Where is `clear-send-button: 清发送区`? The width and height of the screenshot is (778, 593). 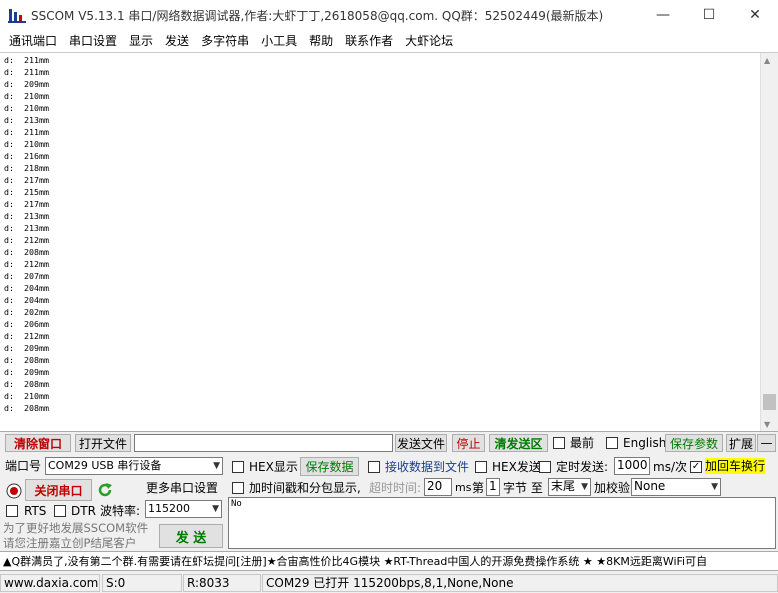
clear-send-button: 清发送区 is located at coordinates (518, 443).